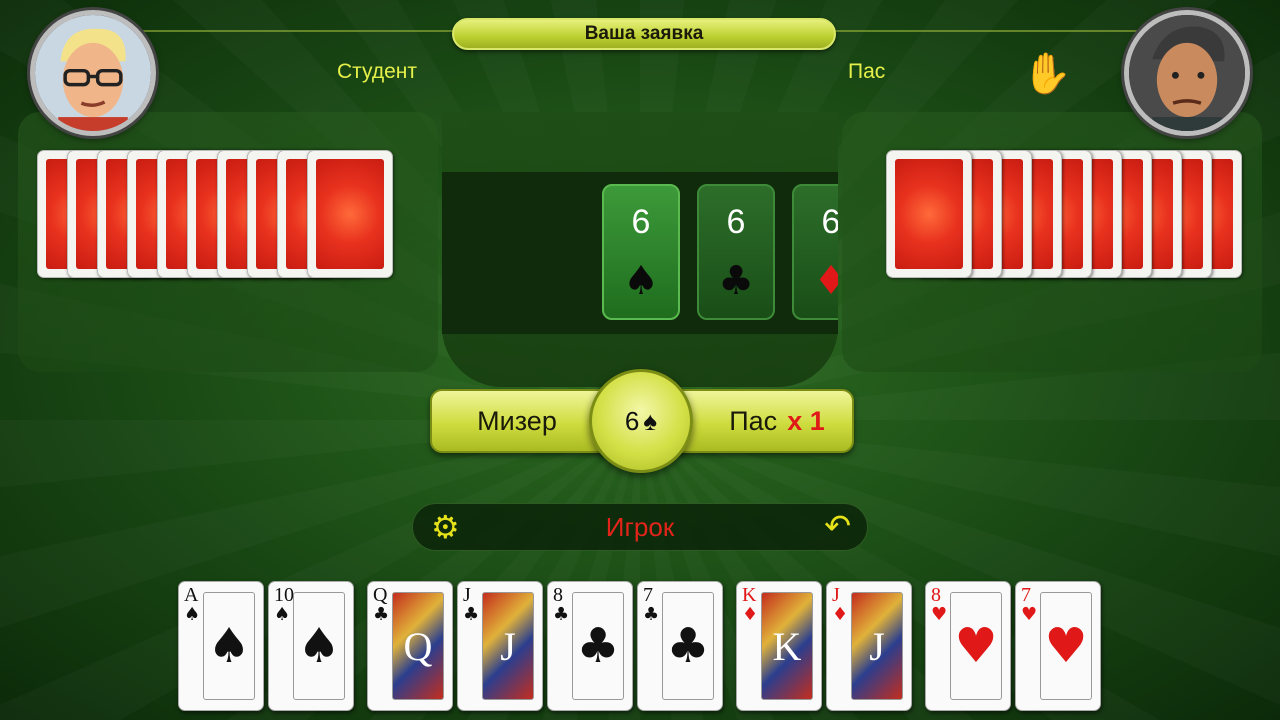 The width and height of the screenshot is (1280, 720). I want to click on left-avatar-face, so click(93, 73).